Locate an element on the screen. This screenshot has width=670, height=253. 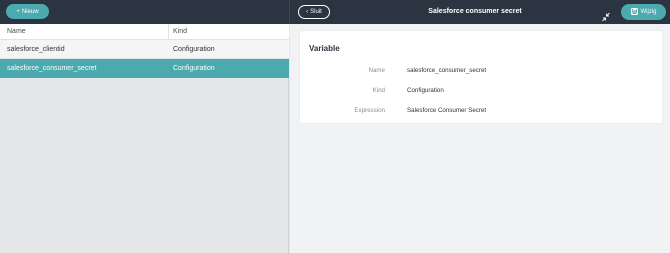
table-row: salesforce_clientid Configuration is located at coordinates (144, 49).